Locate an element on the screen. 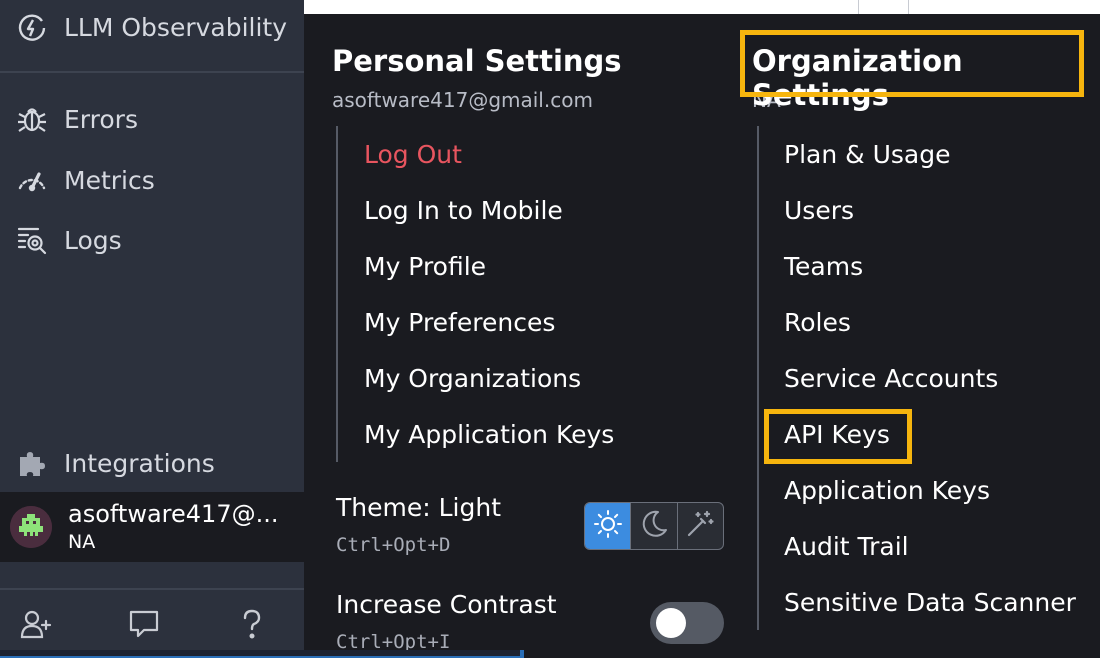 The image size is (1100, 658). avatar is located at coordinates (31, 527).